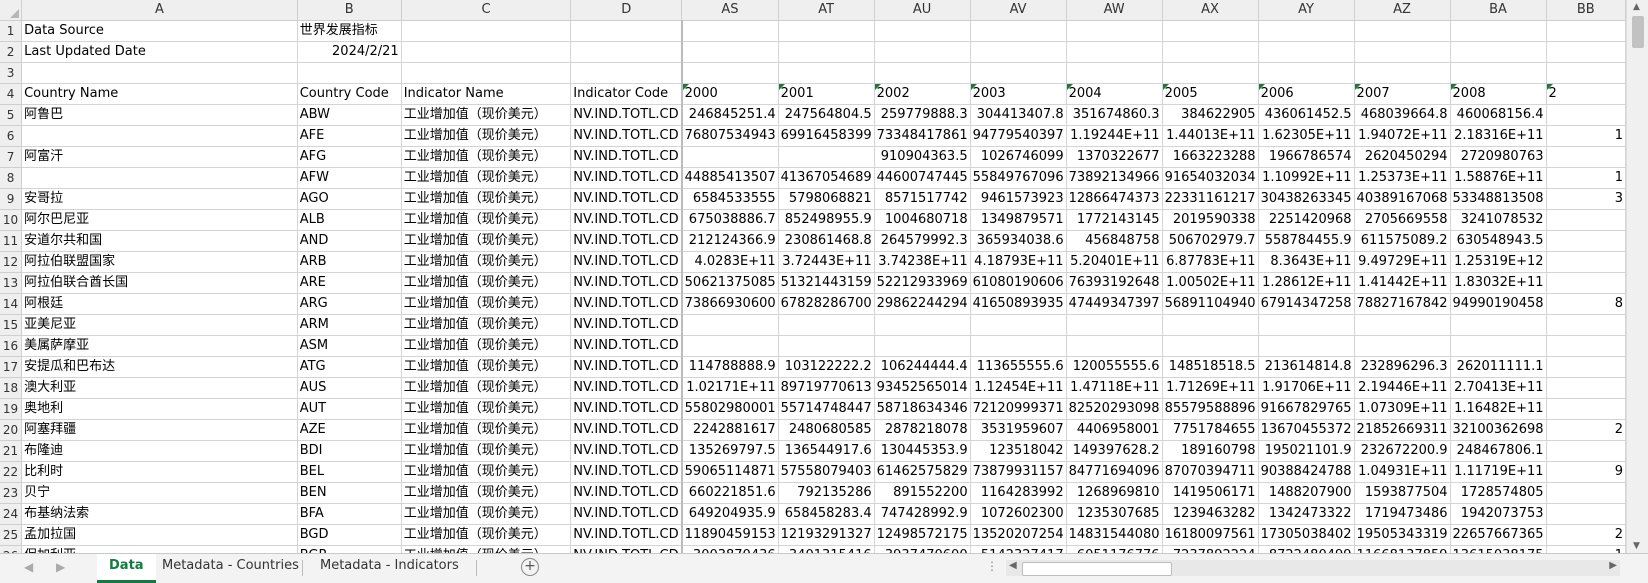  Describe the element at coordinates (729, 388) in the screenshot. I see `cell: 1.02171E+11` at that location.